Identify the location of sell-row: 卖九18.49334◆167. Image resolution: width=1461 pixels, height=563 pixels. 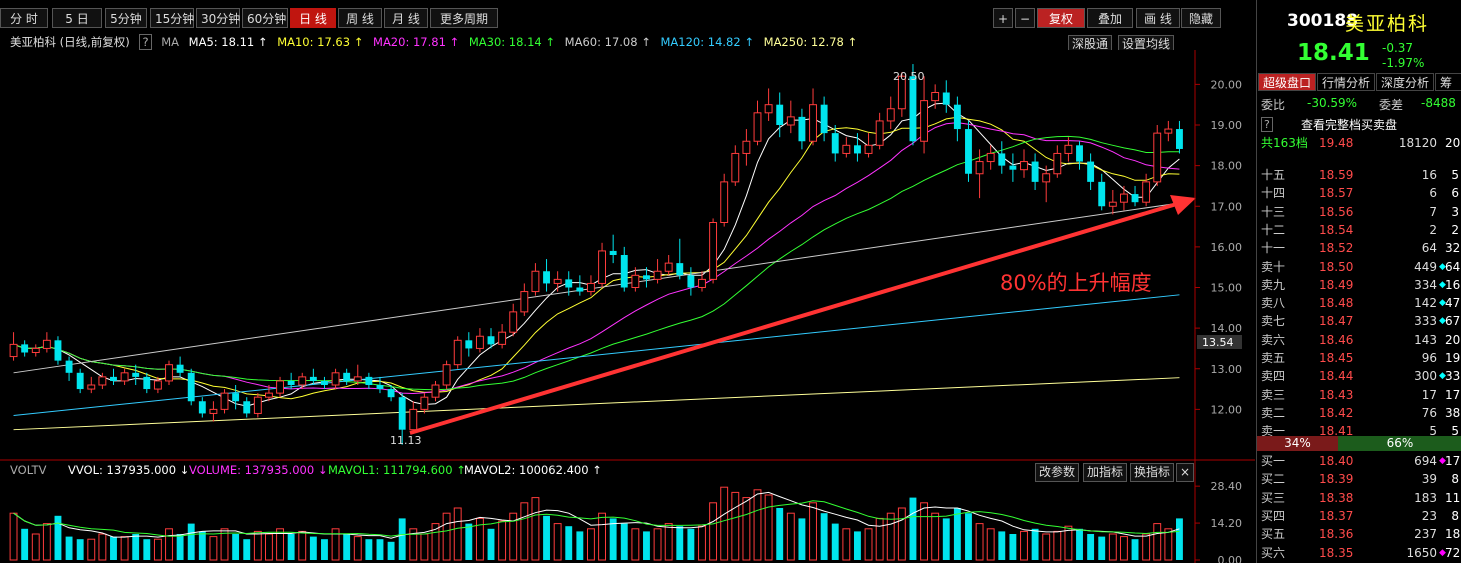
(1359, 285).